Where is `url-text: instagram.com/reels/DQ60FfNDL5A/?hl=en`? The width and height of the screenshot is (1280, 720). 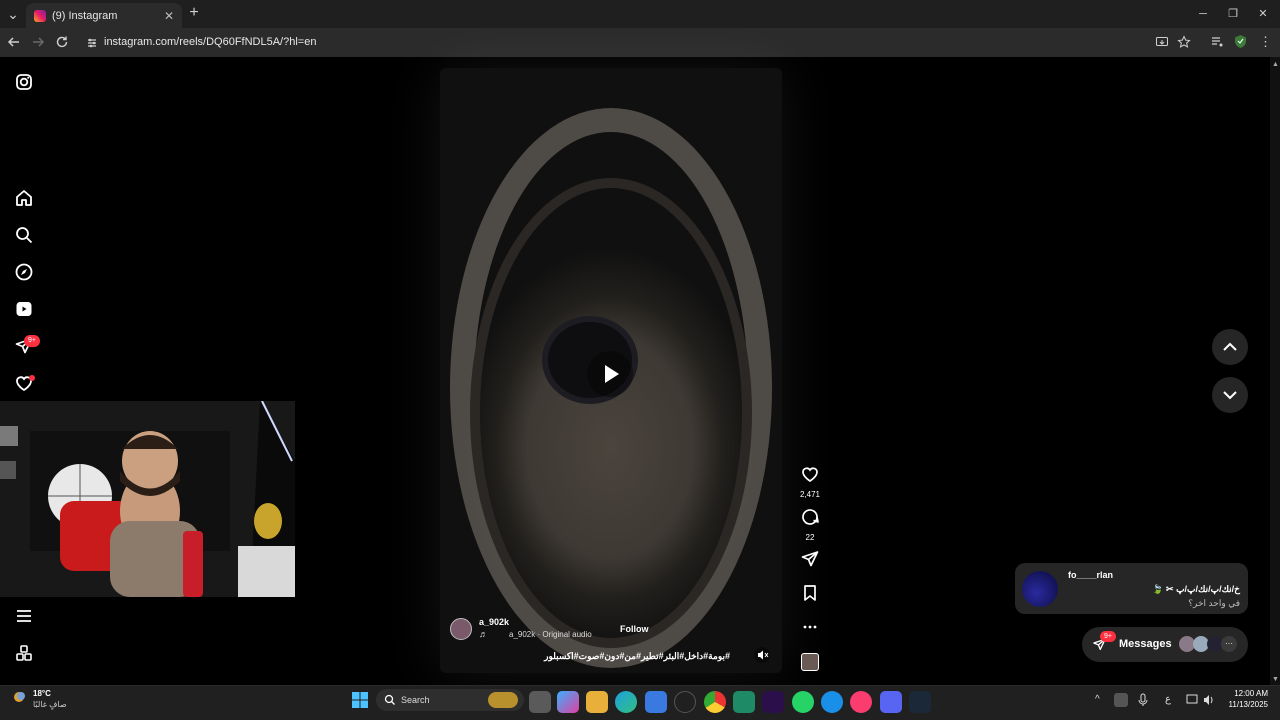
url-text: instagram.com/reels/DQ60FfNDL5A/?hl=en is located at coordinates (210, 42).